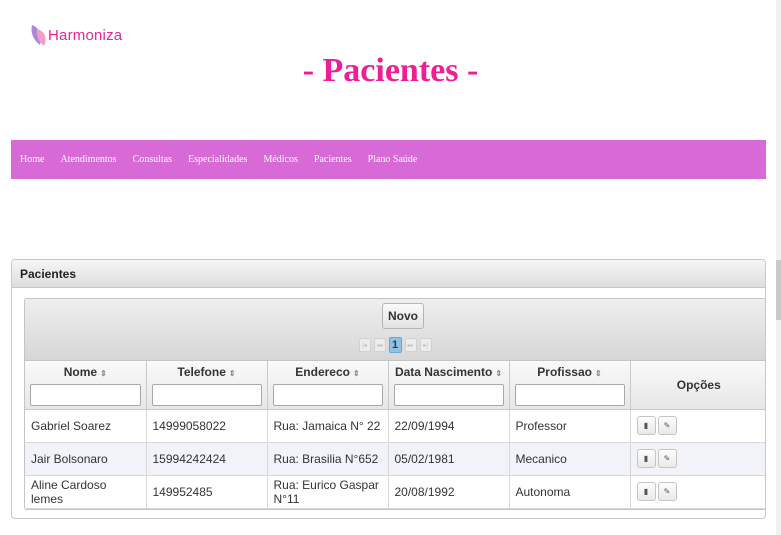 The height and width of the screenshot is (535, 781). Describe the element at coordinates (379, 345) in the screenshot. I see `prev-page-icon: ◂◂` at that location.